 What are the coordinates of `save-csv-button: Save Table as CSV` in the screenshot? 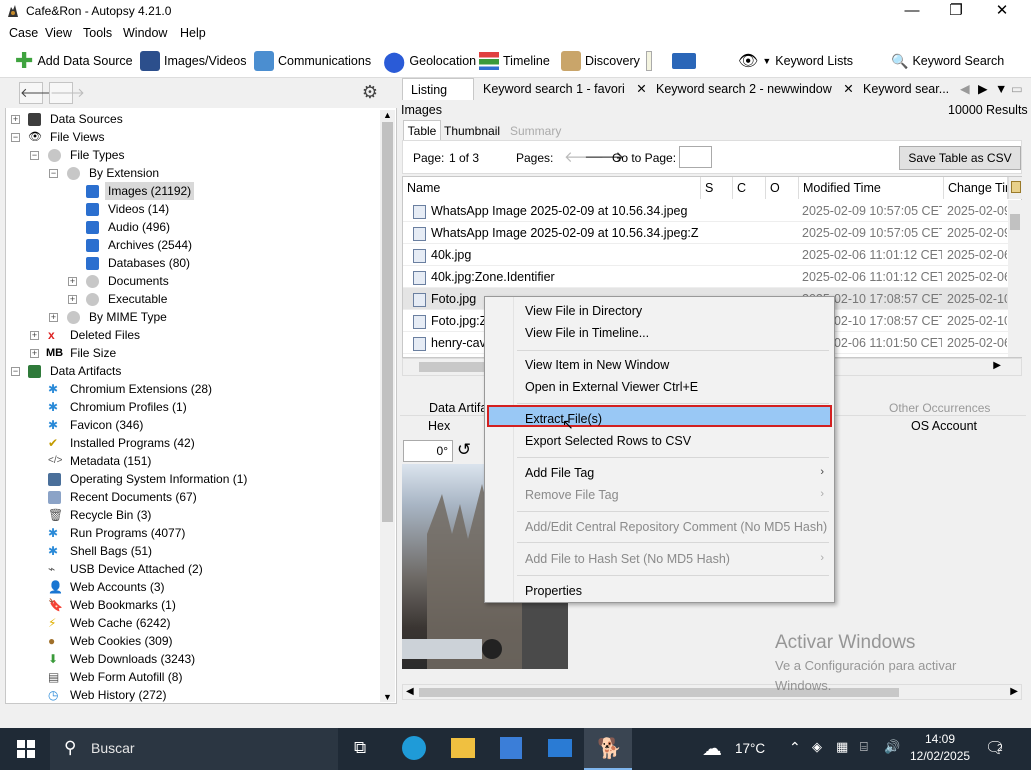 It's located at (960, 158).